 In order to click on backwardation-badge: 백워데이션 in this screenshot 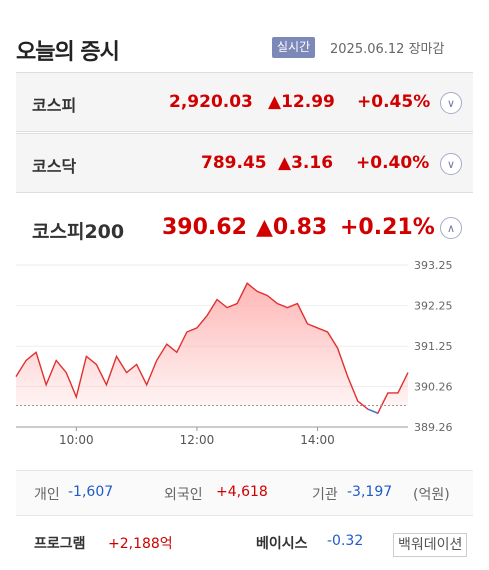, I will do `click(430, 545)`.